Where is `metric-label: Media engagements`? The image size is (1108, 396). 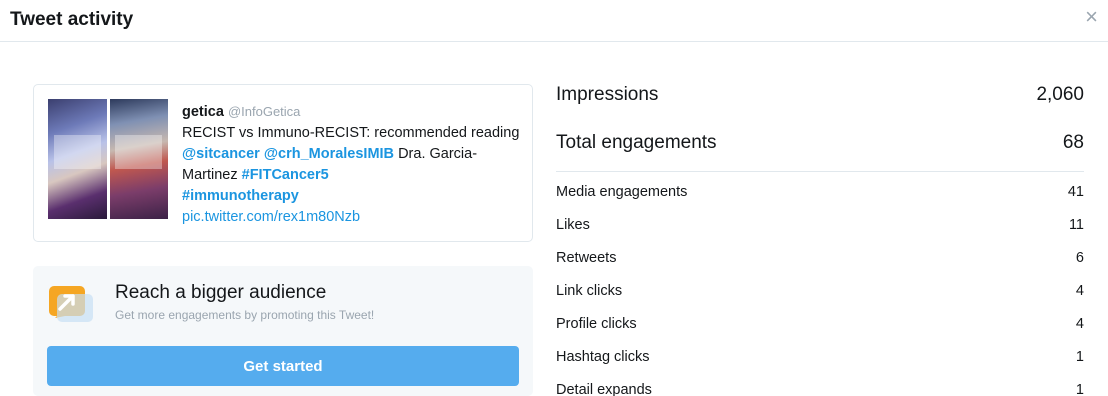 metric-label: Media engagements is located at coordinates (622, 192).